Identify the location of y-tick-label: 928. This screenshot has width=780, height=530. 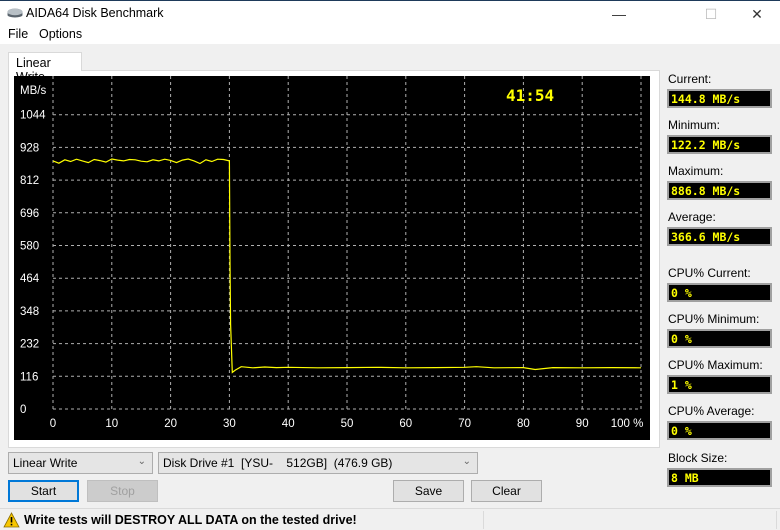
(29, 148).